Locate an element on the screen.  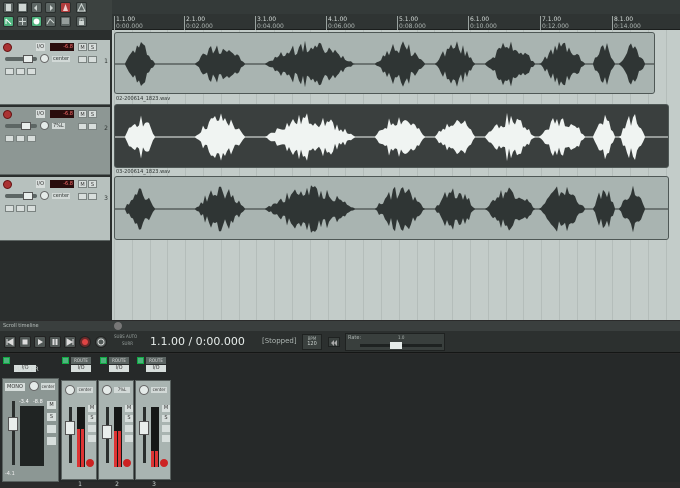
position-display: 1.1.00 / 0:00.000 is located at coordinates (197, 341).